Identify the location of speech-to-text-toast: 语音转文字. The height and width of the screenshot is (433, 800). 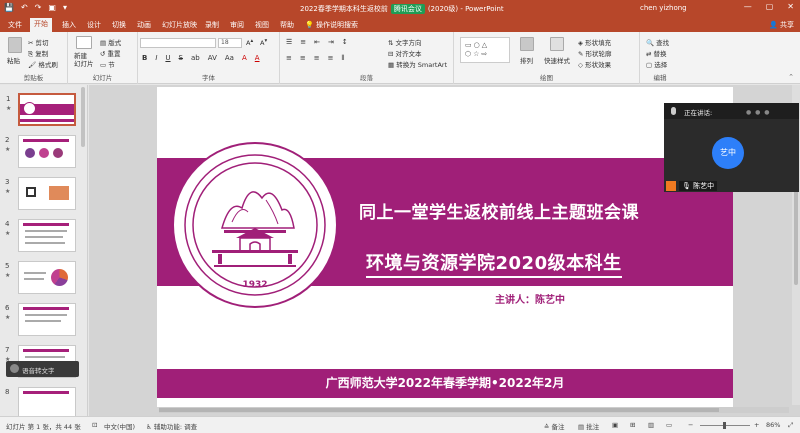
(42, 369).